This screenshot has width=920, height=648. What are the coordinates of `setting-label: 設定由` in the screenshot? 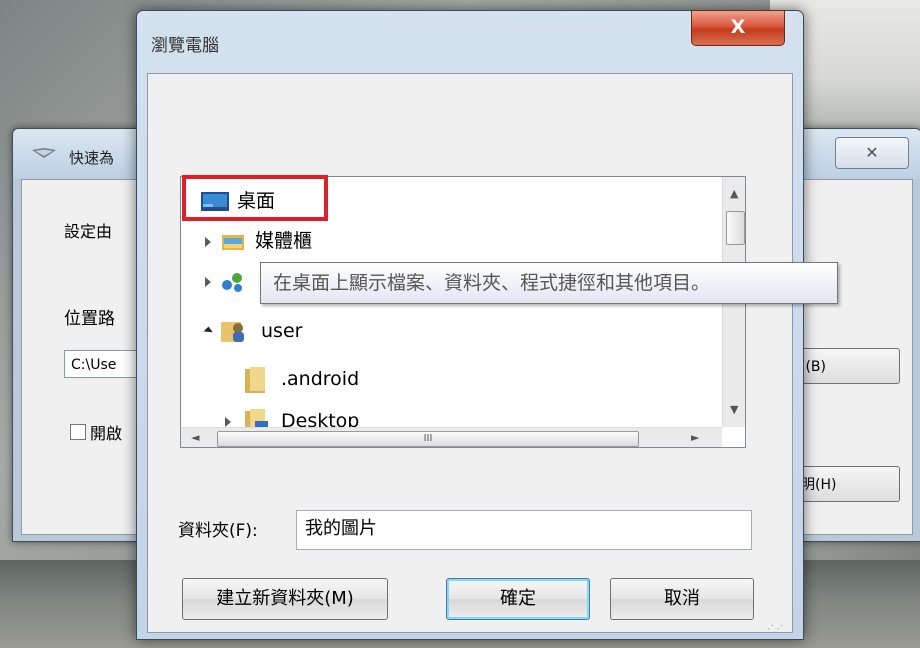 It's located at (88, 231).